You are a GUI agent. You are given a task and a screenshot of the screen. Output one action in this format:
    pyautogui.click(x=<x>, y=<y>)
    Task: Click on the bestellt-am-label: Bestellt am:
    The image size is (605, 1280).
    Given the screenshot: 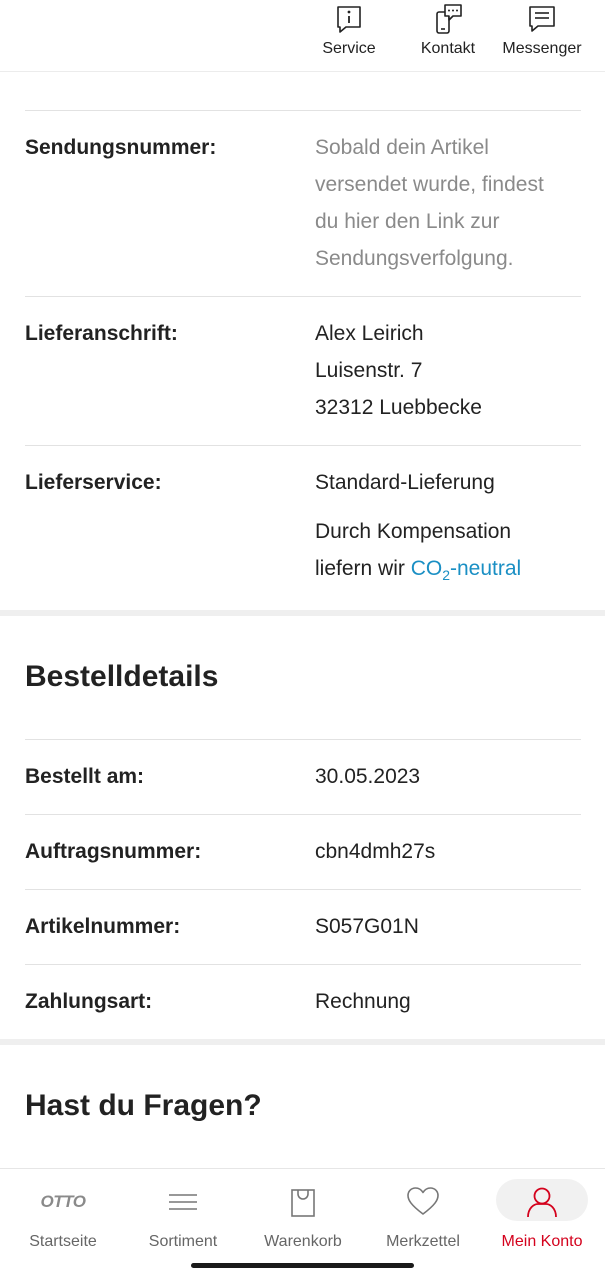 What is the action you would take?
    pyautogui.click(x=85, y=776)
    